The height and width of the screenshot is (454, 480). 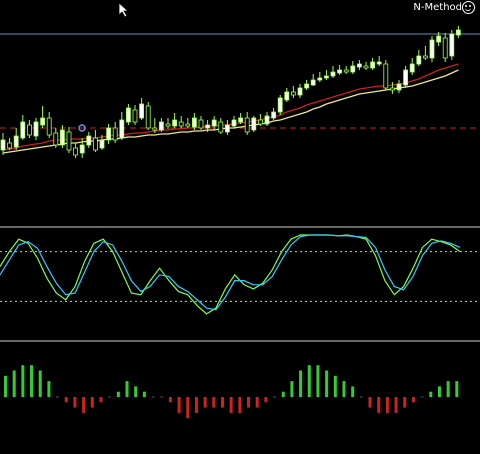 I want to click on indicator-label: N-Method, so click(x=437, y=7).